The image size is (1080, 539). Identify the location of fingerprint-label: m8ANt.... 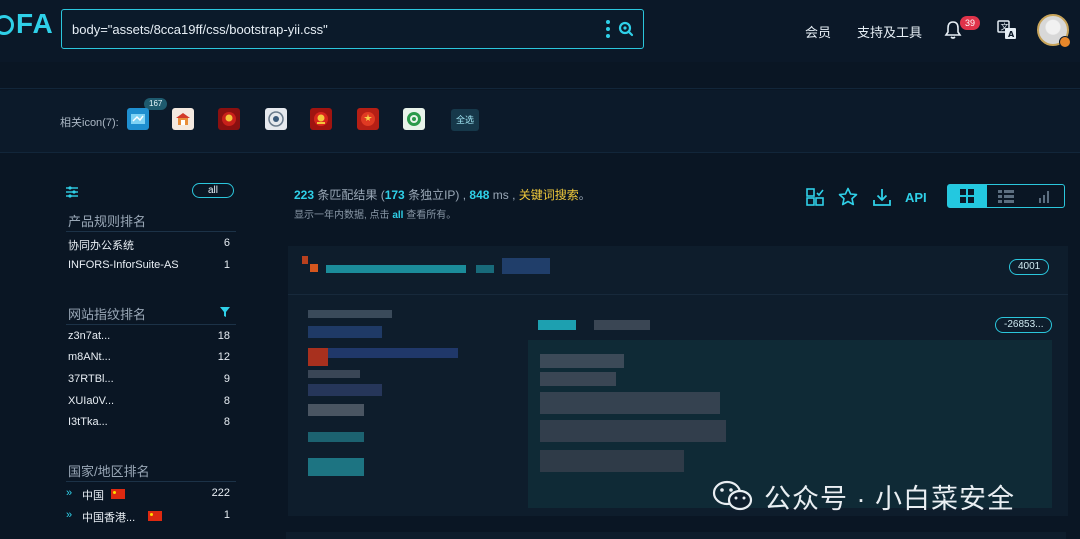
(89, 357).